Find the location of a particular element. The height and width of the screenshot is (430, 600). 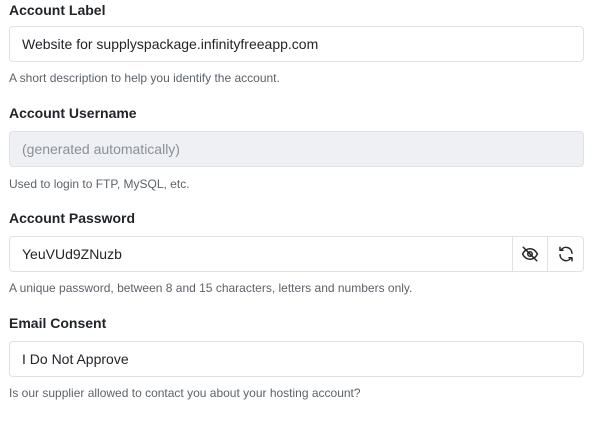

account-label-title: Account Label is located at coordinates (57, 10).